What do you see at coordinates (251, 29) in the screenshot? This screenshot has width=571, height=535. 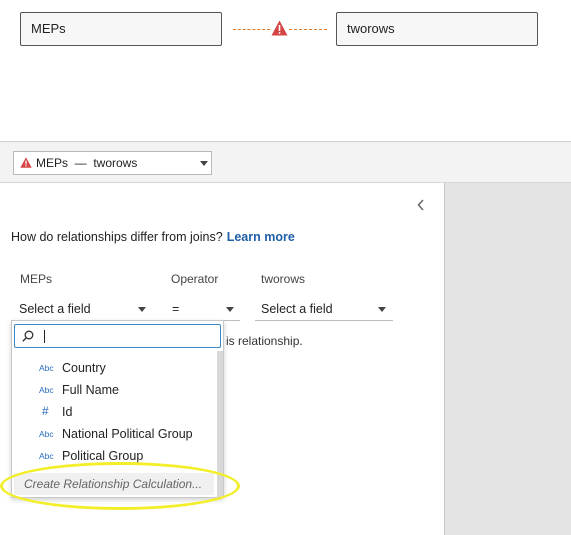 I see `relationship-line-left` at bounding box center [251, 29].